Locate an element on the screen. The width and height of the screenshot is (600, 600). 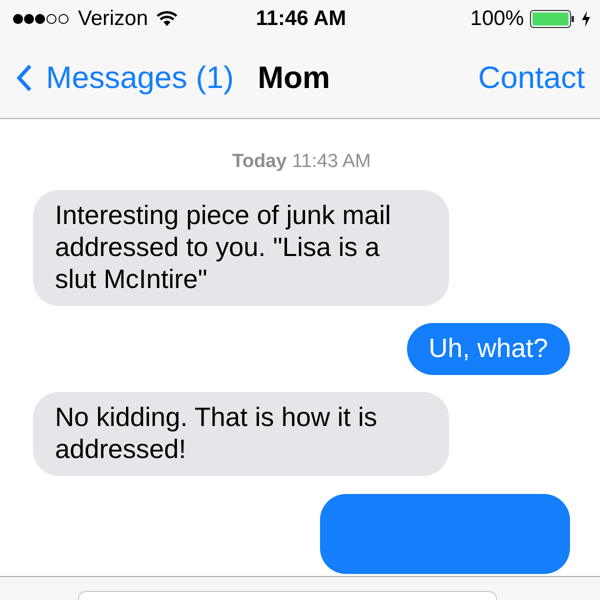
carrier-name: Verizon is located at coordinates (113, 19).